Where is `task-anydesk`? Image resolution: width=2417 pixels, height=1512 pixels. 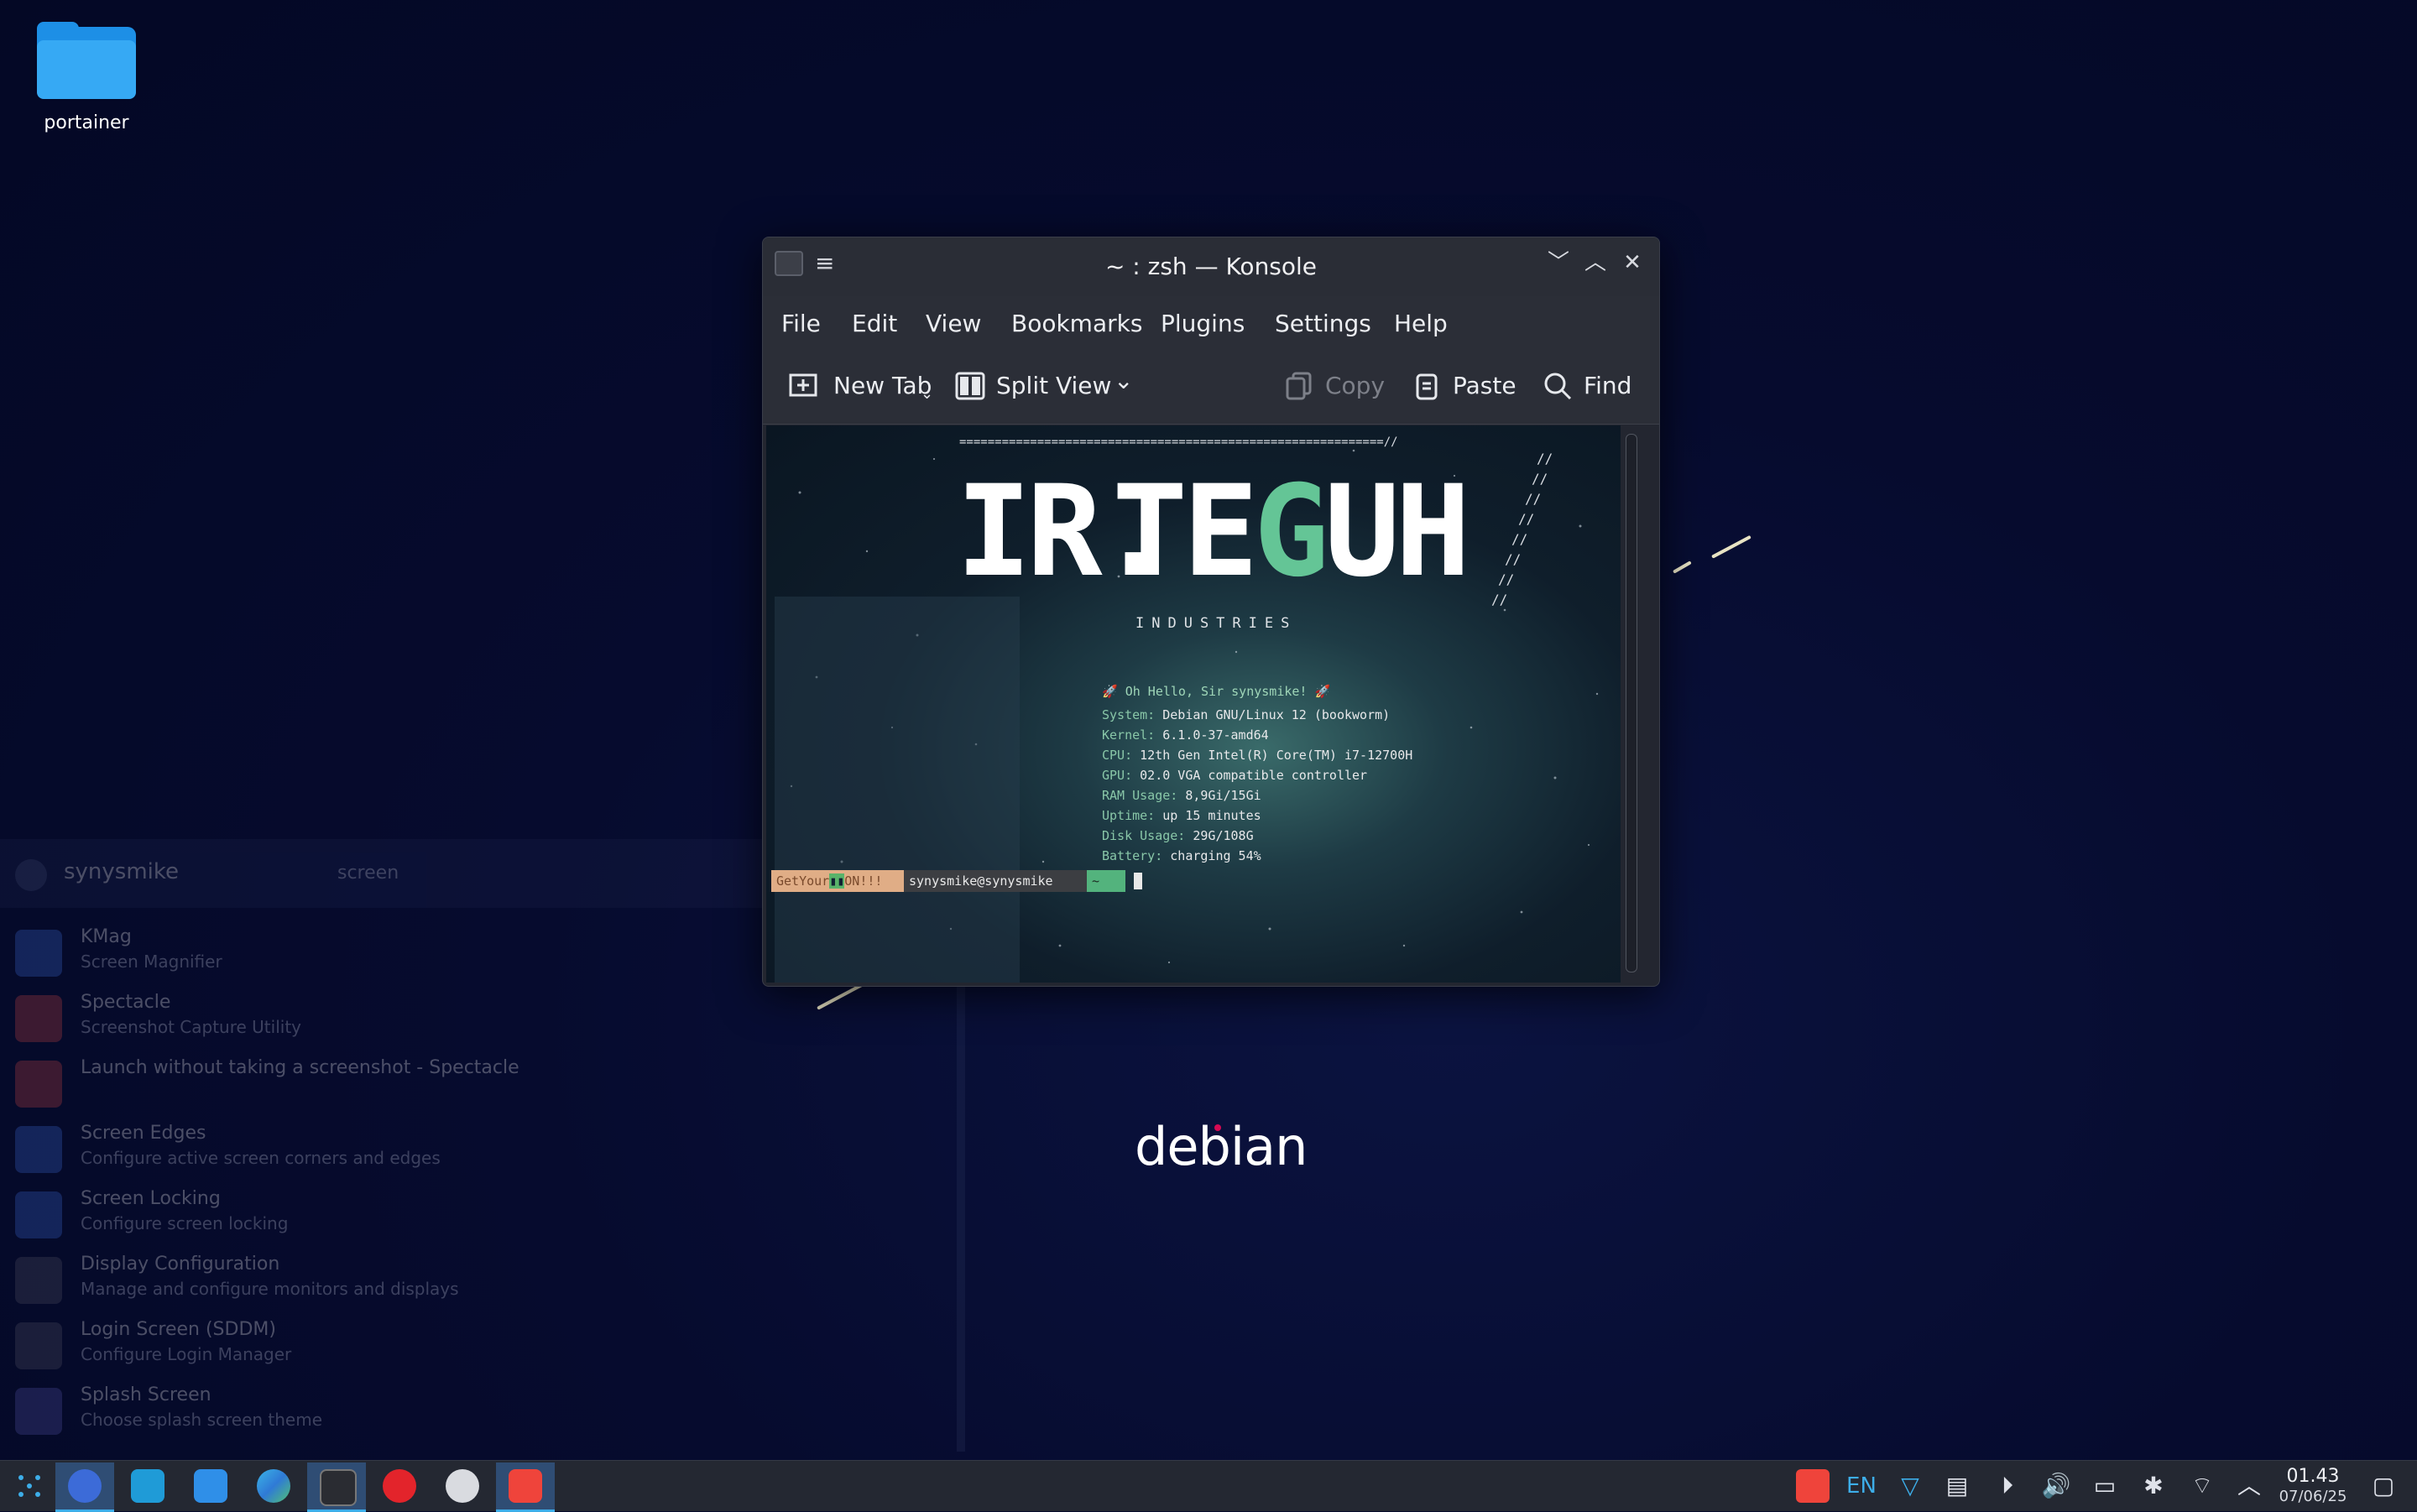
task-anydesk is located at coordinates (525, 1487).